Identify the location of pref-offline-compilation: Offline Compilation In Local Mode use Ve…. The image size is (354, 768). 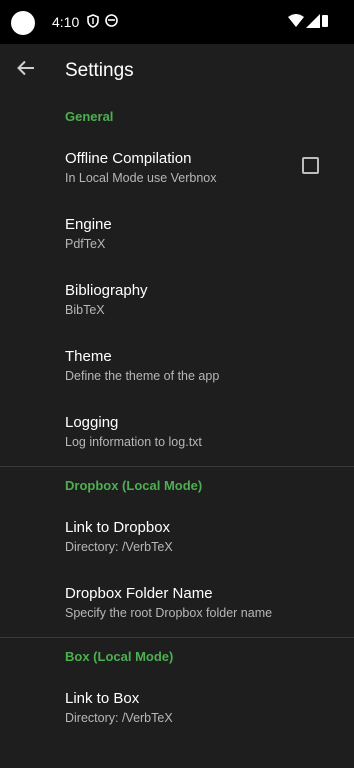
(177, 169).